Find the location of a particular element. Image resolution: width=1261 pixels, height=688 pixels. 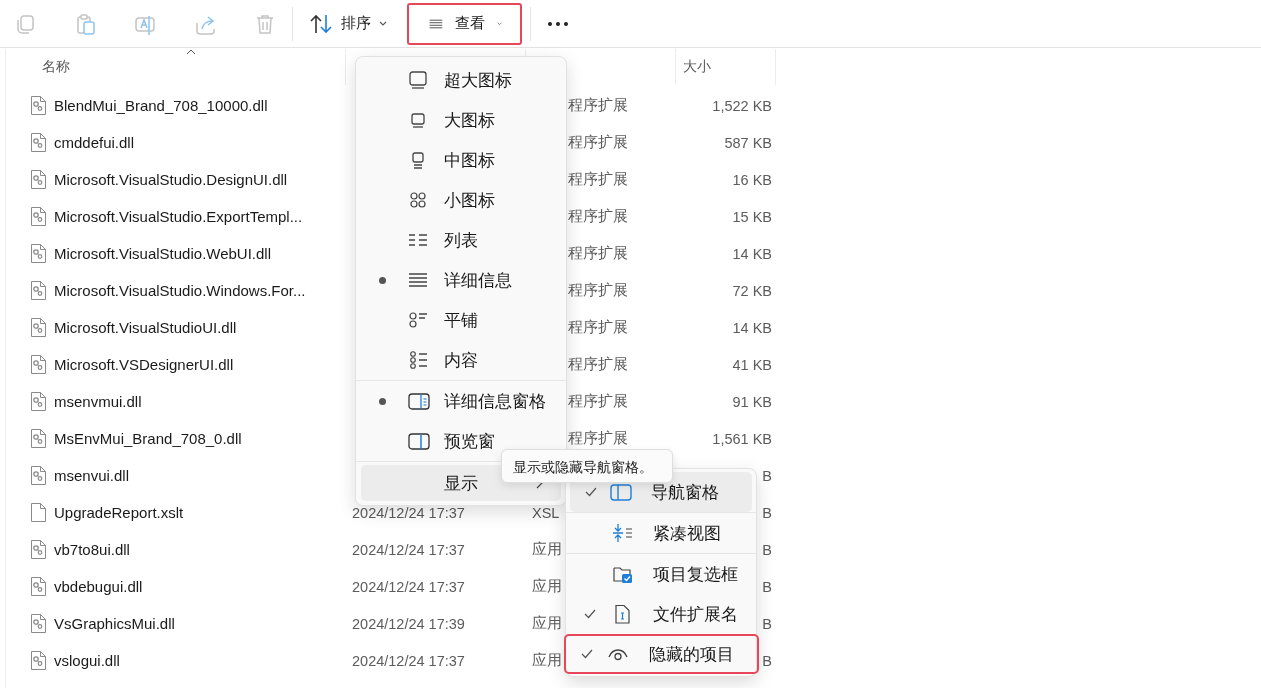

sort-button: 排序 is located at coordinates (348, 23).